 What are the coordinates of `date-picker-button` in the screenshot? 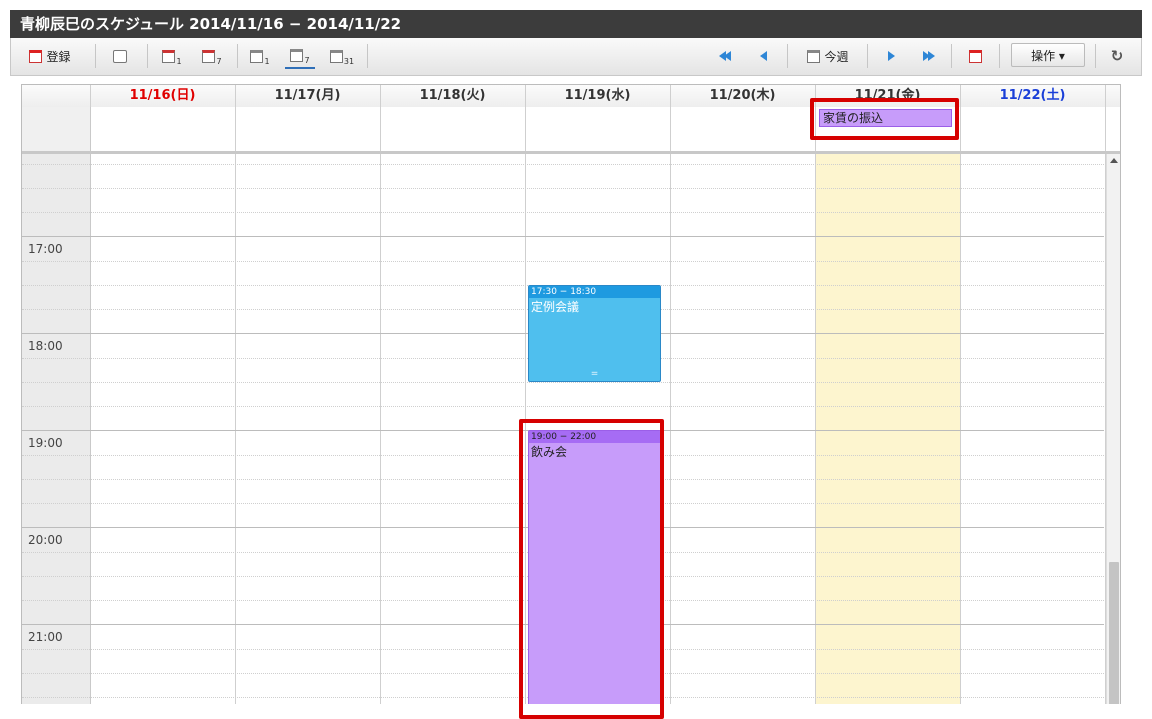 It's located at (975, 56).